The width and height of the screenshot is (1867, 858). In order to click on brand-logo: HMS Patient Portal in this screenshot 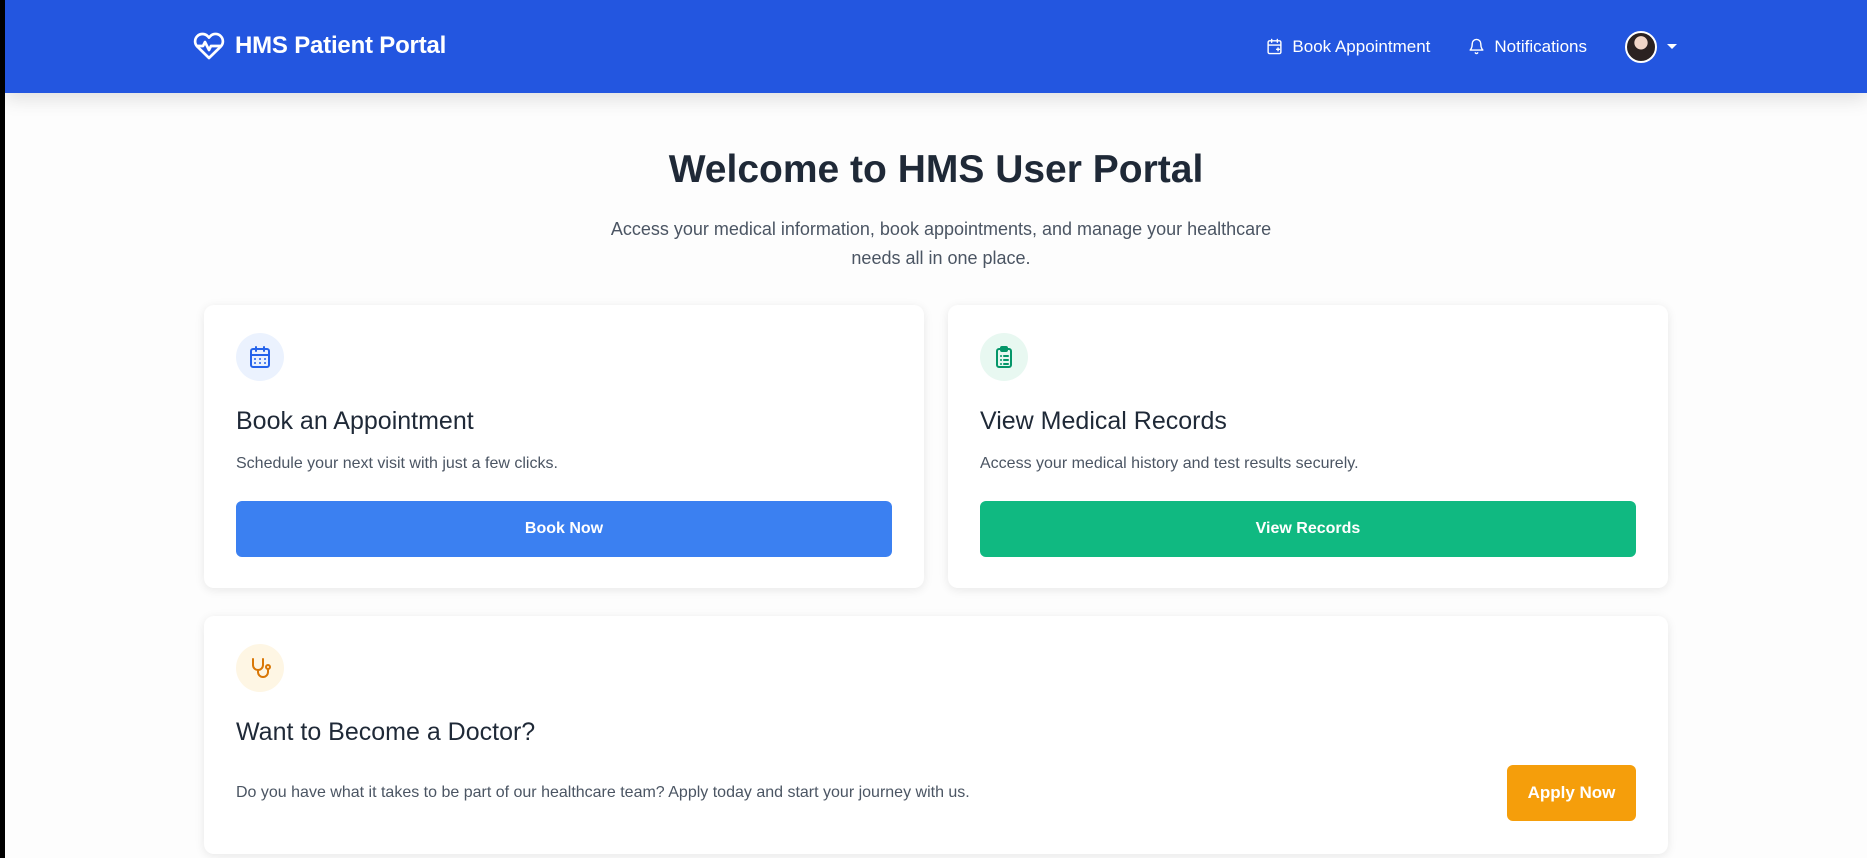, I will do `click(319, 46)`.